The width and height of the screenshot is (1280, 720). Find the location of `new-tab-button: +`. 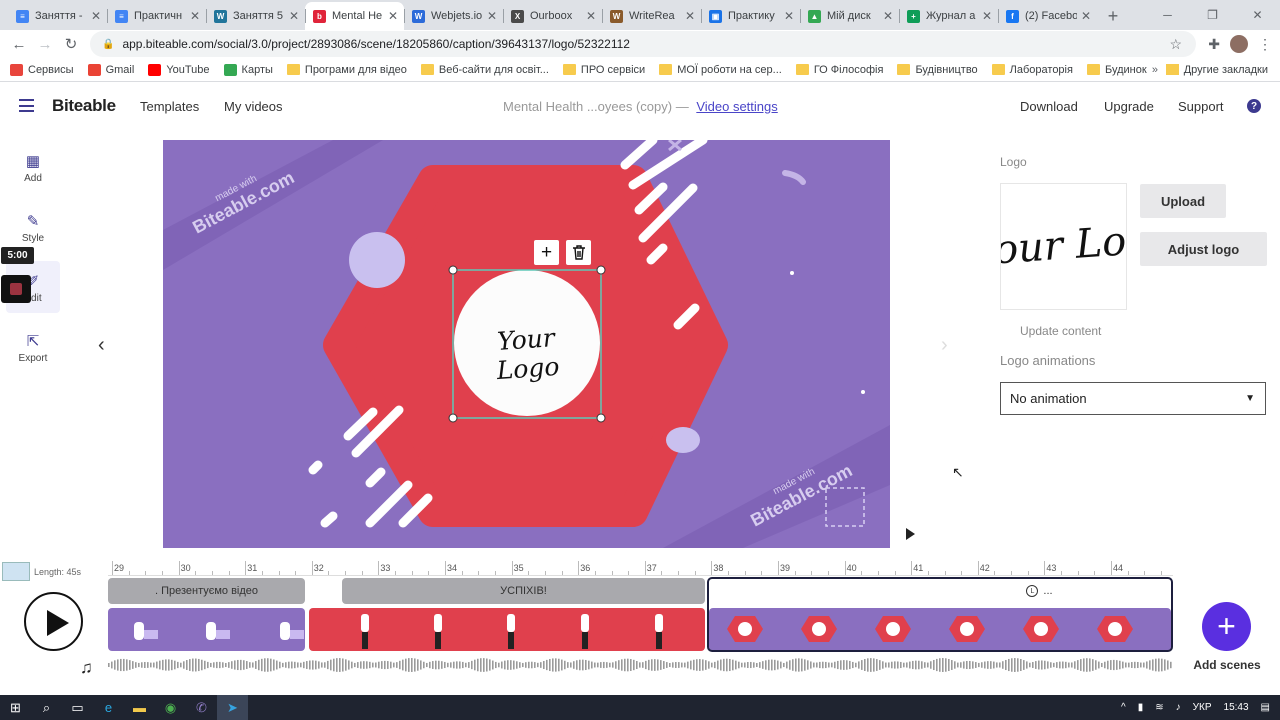

new-tab-button: + is located at coordinates (1113, 16).